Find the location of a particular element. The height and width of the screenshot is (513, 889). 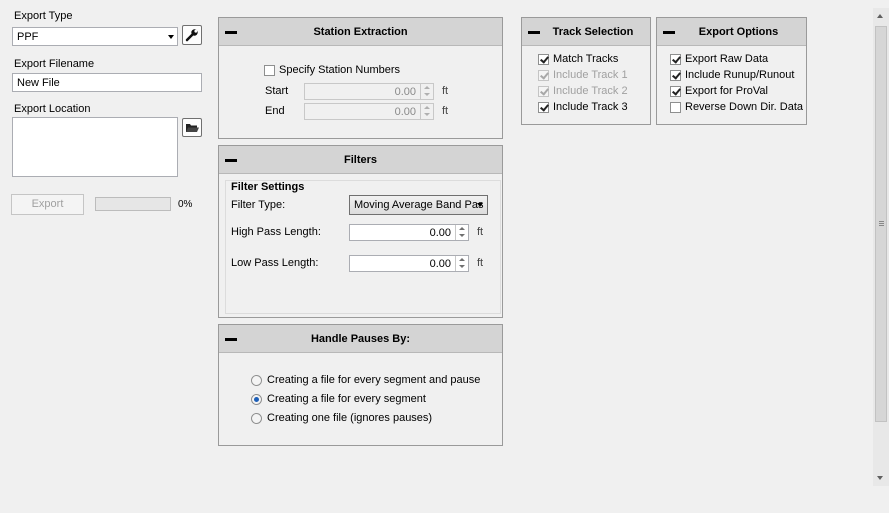

settings-wrench-button is located at coordinates (192, 35).